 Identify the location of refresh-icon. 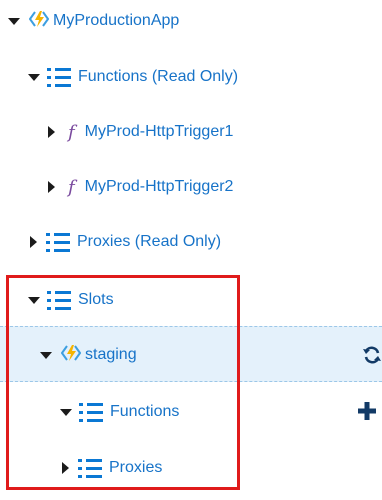
(372, 355).